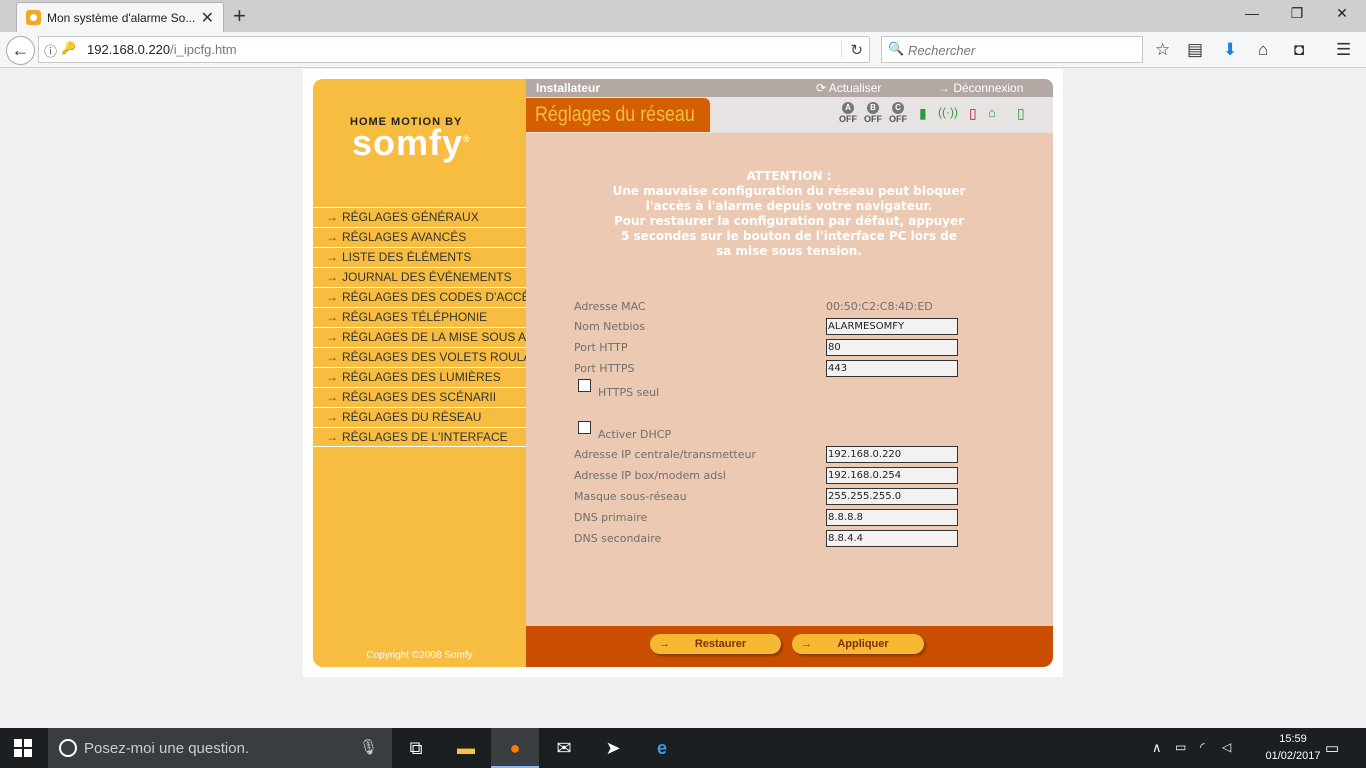  What do you see at coordinates (892, 347) in the screenshot?
I see `http-port-input: 80` at bounding box center [892, 347].